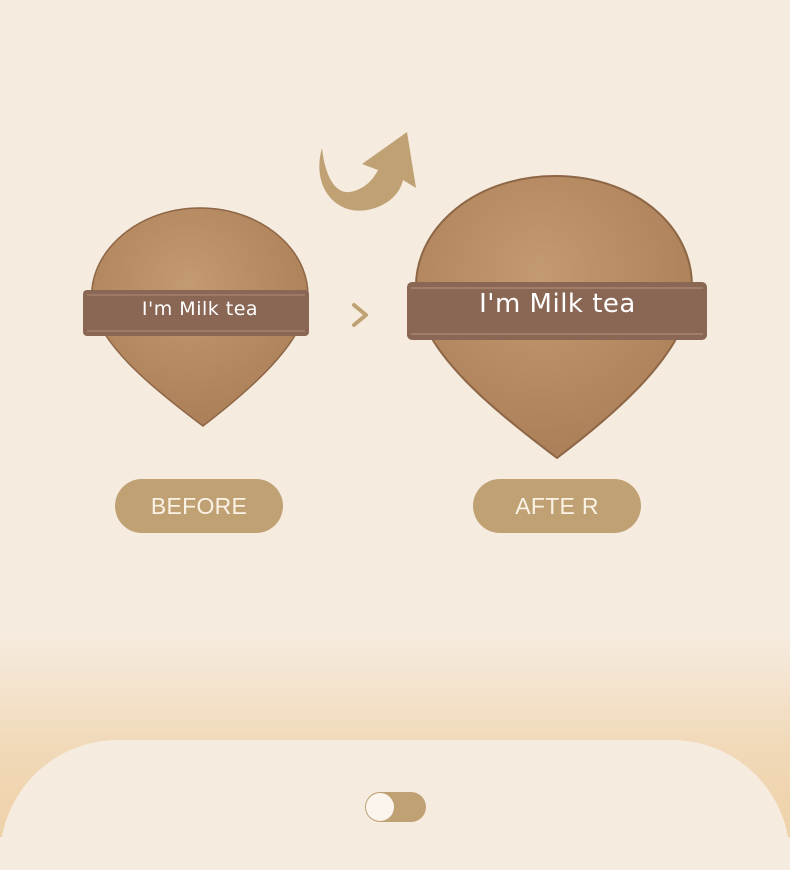 This screenshot has height=870, width=790. Describe the element at coordinates (395, 807) in the screenshot. I see `toggle-switch` at that location.